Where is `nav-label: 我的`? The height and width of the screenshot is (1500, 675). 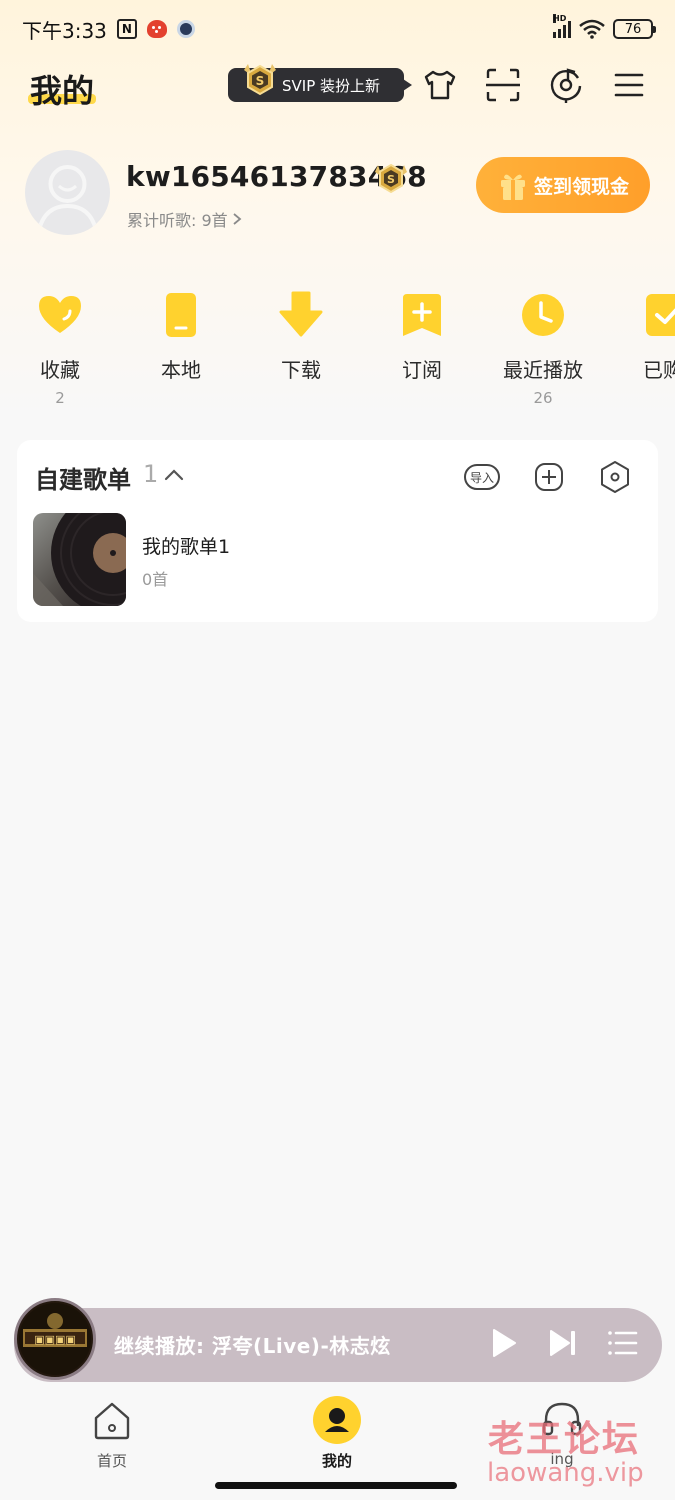
nav-label: 我的 is located at coordinates (336, 1461).